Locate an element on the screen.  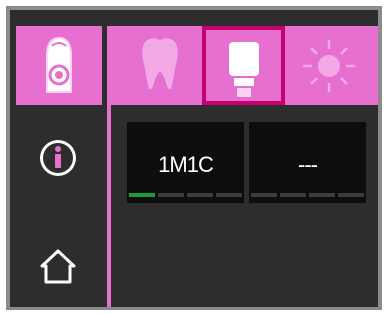
tab-shade is located at coordinates (243, 65).